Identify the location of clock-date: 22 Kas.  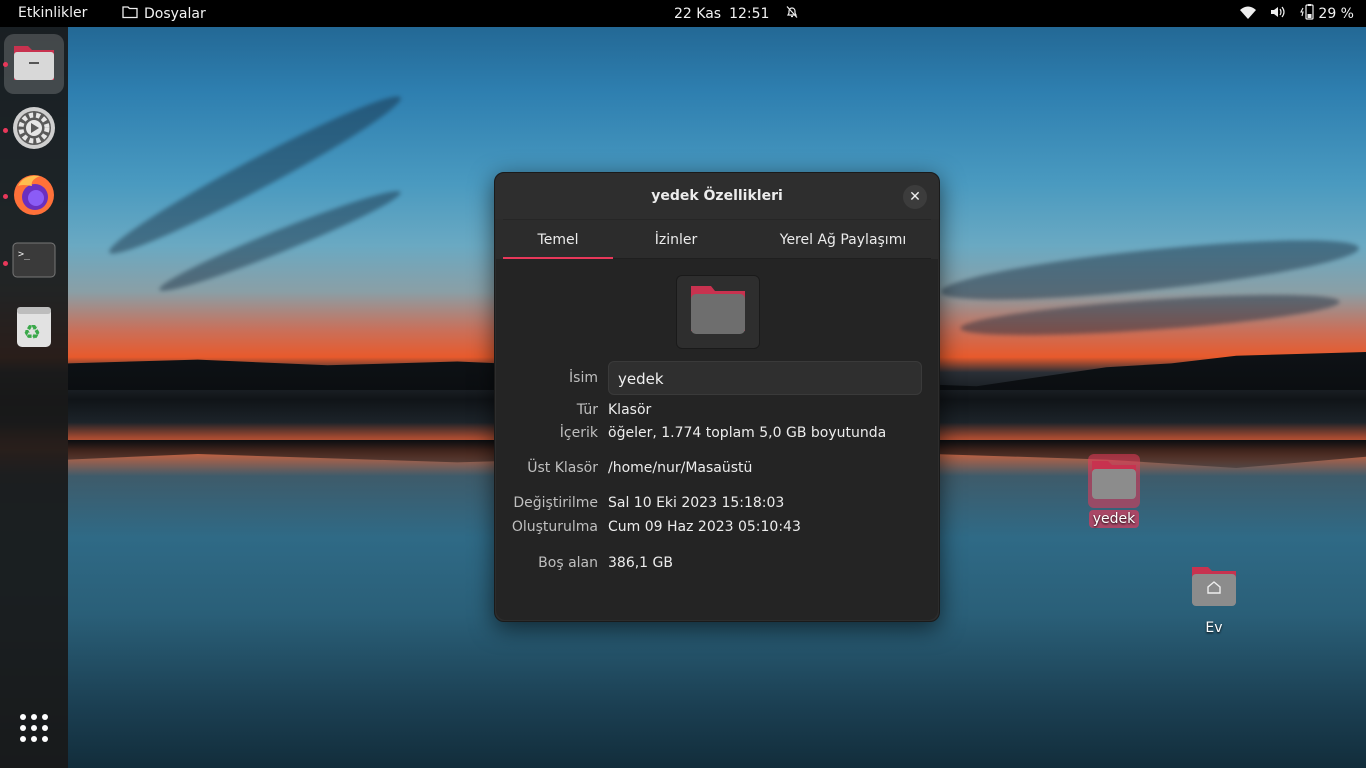
(698, 14).